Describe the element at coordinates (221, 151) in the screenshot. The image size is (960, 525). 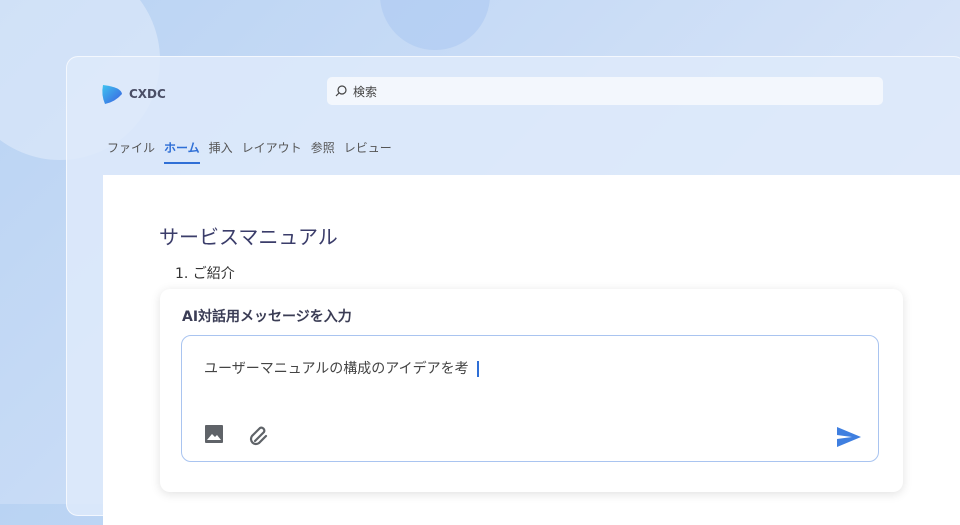
I see `tab-insert: 挿入` at that location.